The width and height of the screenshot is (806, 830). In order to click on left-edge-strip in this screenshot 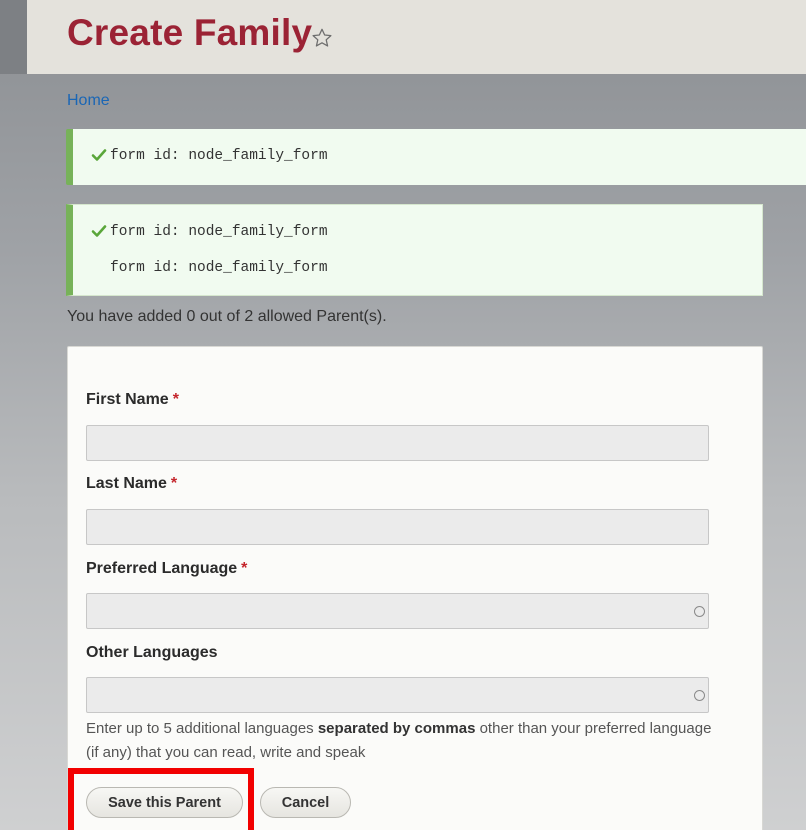, I will do `click(13, 37)`.